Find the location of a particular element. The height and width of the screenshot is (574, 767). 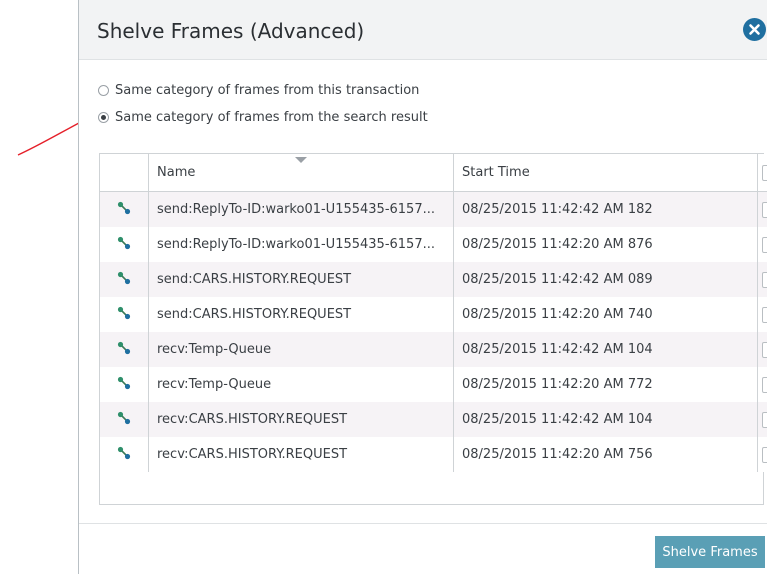

footer-divider is located at coordinates (423, 523).